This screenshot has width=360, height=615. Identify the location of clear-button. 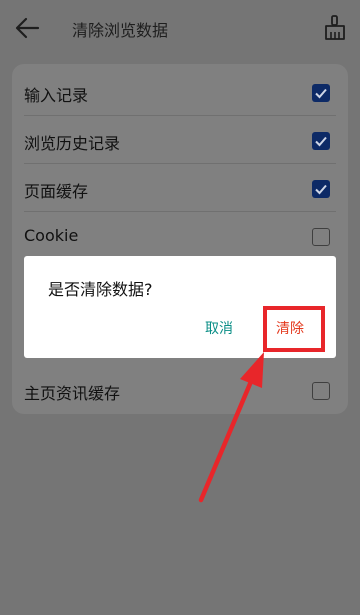
(335, 28).